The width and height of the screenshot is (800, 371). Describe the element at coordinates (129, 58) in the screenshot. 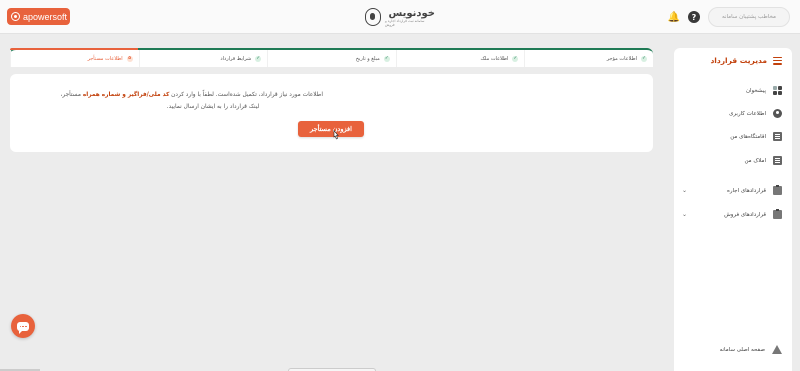

I see `step-number-badge: ۵` at that location.